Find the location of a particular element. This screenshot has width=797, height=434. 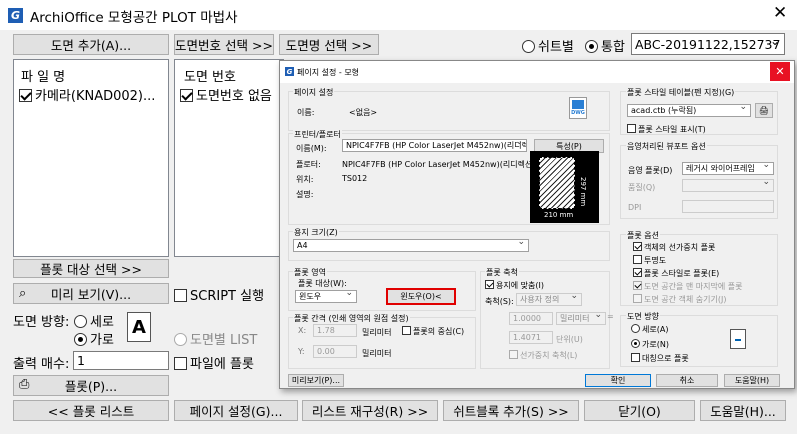

center-plot-checkbox: 플롯의 중심(C) is located at coordinates (433, 331).